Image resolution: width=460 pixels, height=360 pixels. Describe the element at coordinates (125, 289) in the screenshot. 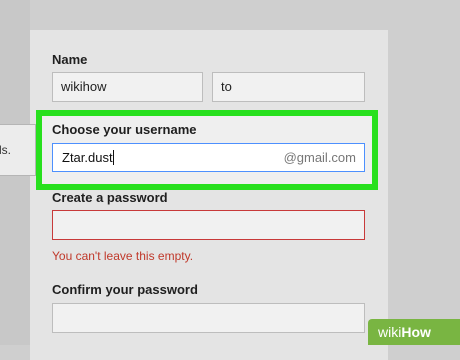

I see `confirm-password-label: Confirm your password` at that location.